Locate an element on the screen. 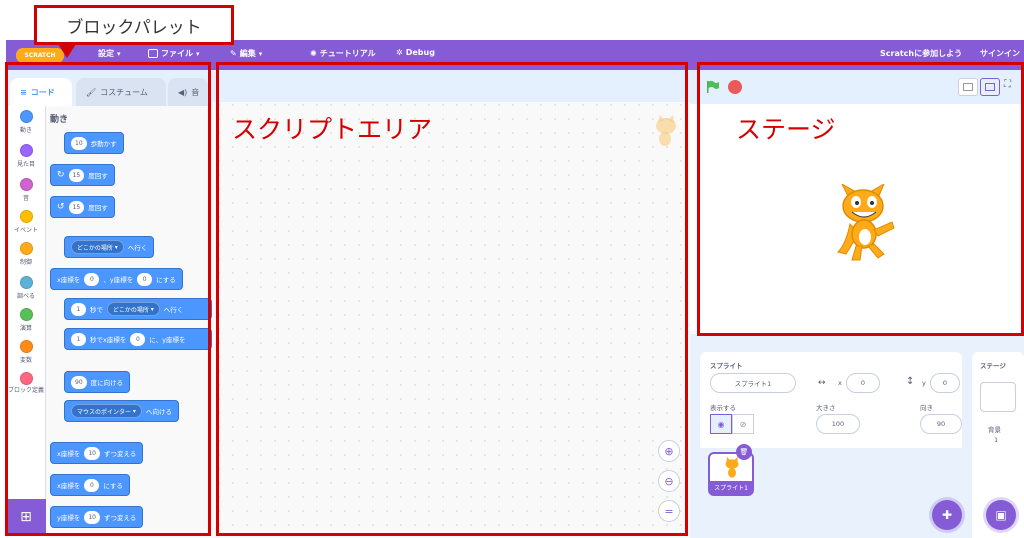 The width and height of the screenshot is (1024, 538). category-my-blocks: ブロック定義 is located at coordinates (26, 383).